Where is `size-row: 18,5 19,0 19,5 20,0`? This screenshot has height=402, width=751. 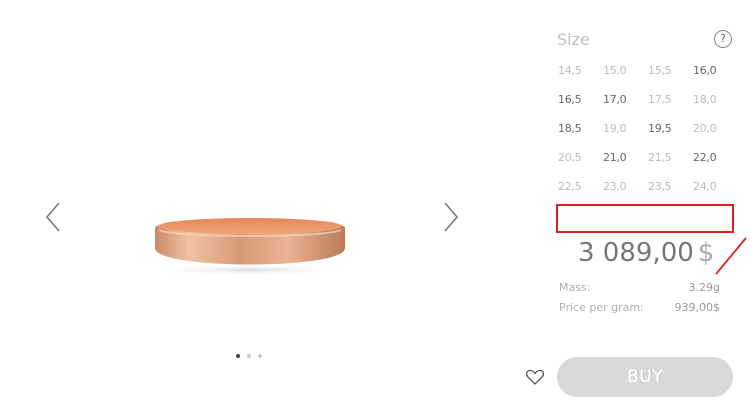
size-row: 18,5 19,0 19,5 20,0 is located at coordinates (648, 128).